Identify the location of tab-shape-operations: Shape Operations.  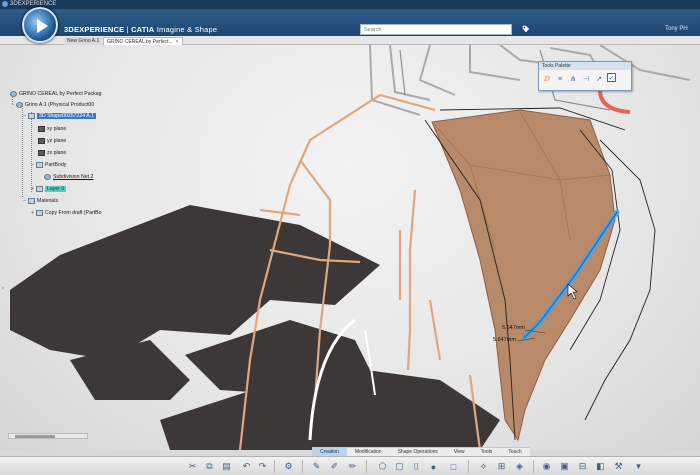
(418, 452).